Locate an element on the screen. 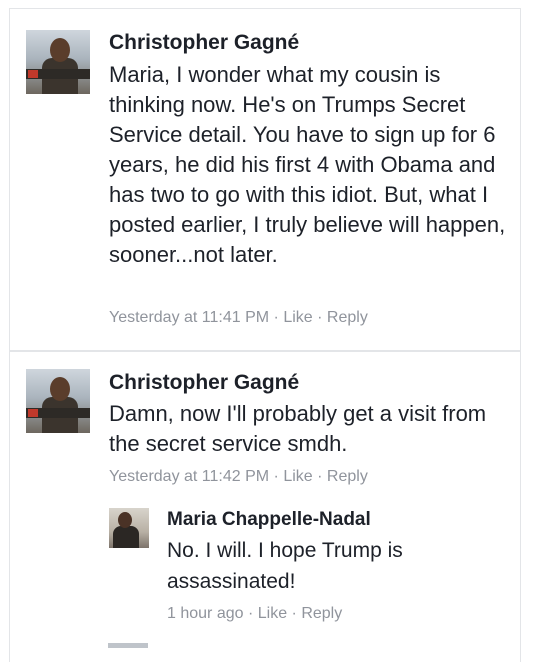  comment-timestamp: Yesterday at 11:41 PM is located at coordinates (189, 317).